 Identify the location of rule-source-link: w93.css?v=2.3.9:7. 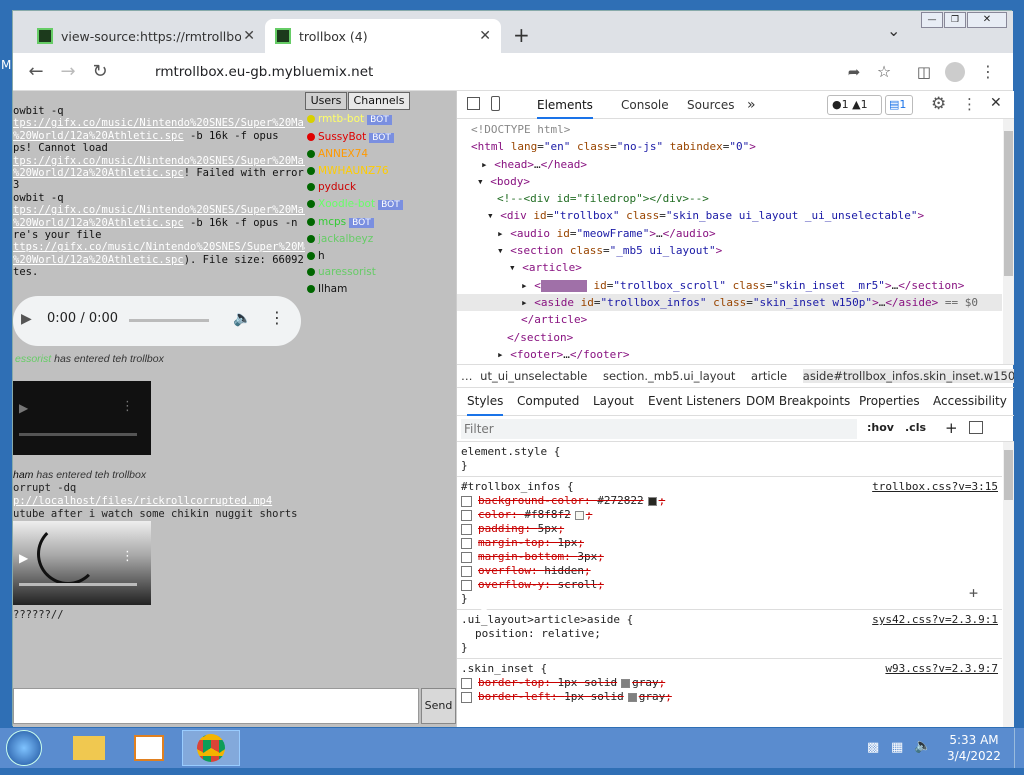
(941, 669).